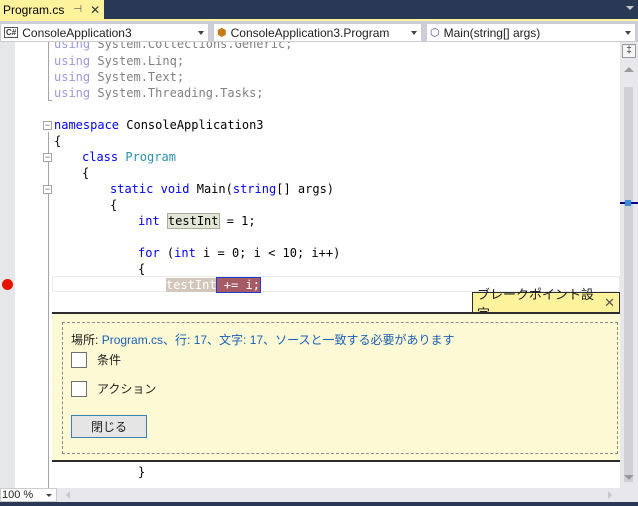  I want to click on tab-program-cs: Program.cs ⊣ ✕, so click(52, 9).